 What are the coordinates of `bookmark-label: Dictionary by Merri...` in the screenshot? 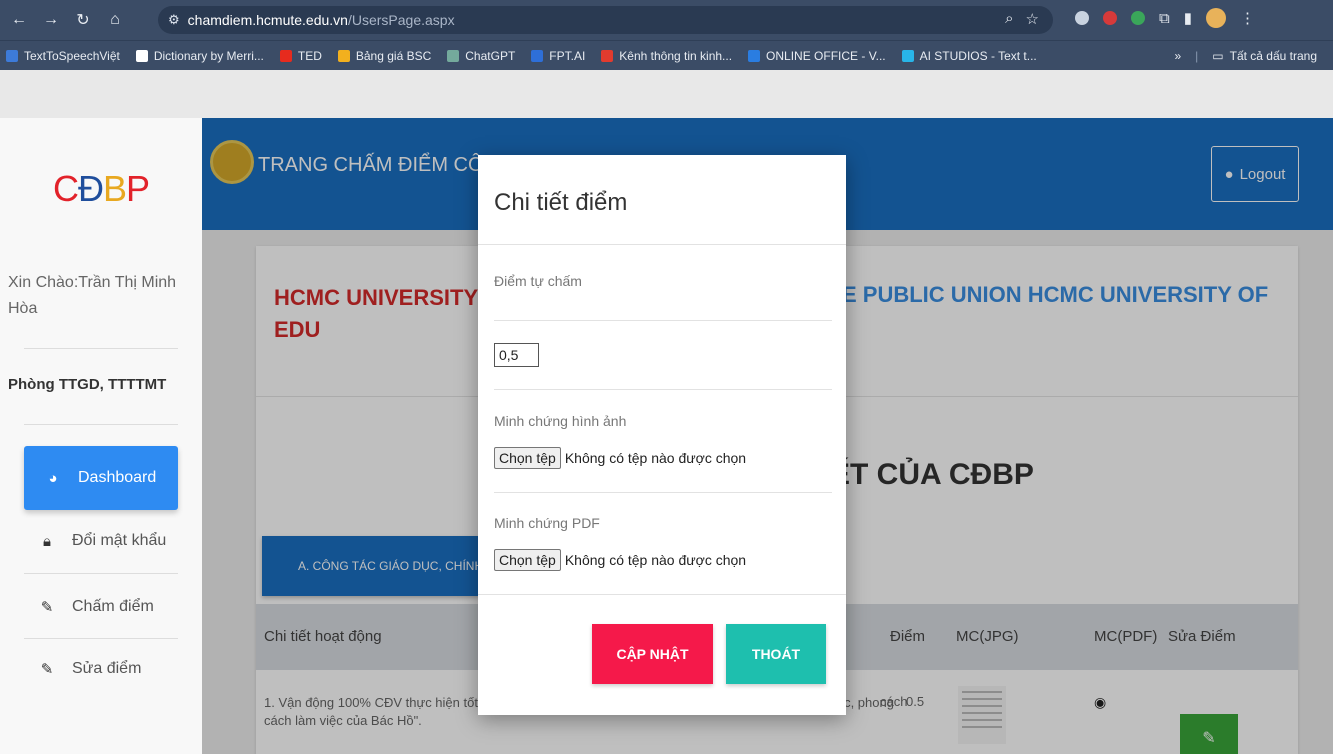 It's located at (208, 55).